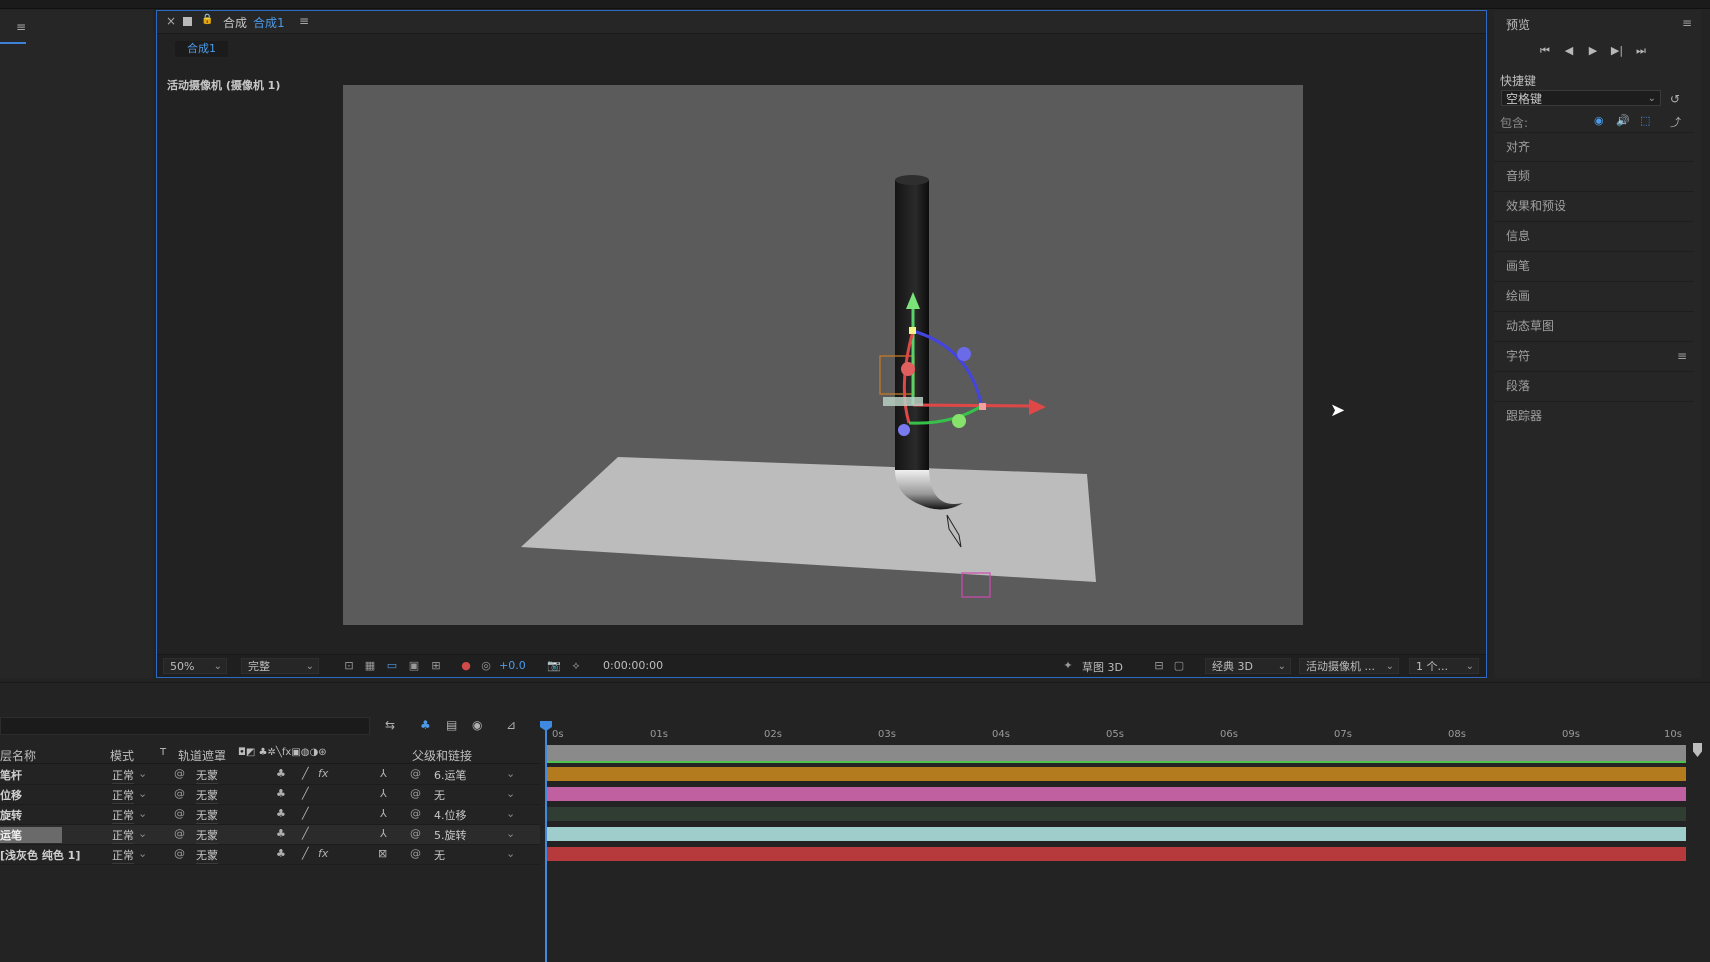 This screenshot has width=1710, height=962. Describe the element at coordinates (576, 666) in the screenshot. I see `show-snapshot-icon: ⟡` at that location.